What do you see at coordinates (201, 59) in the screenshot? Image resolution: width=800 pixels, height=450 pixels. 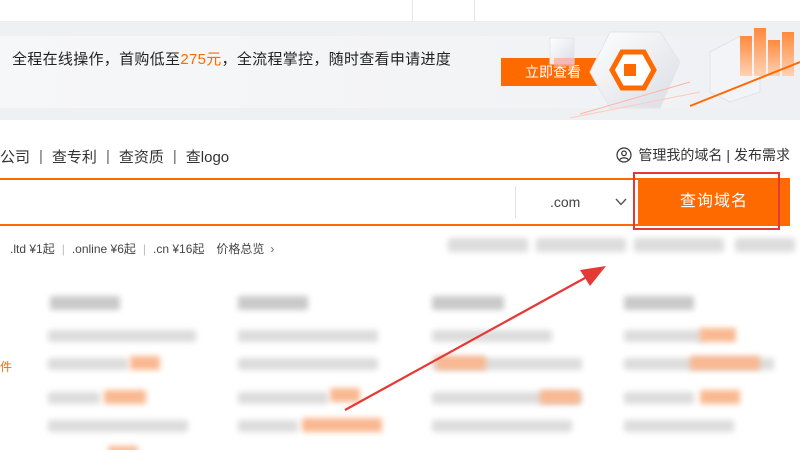 I see `banner-price: 275元` at bounding box center [201, 59].